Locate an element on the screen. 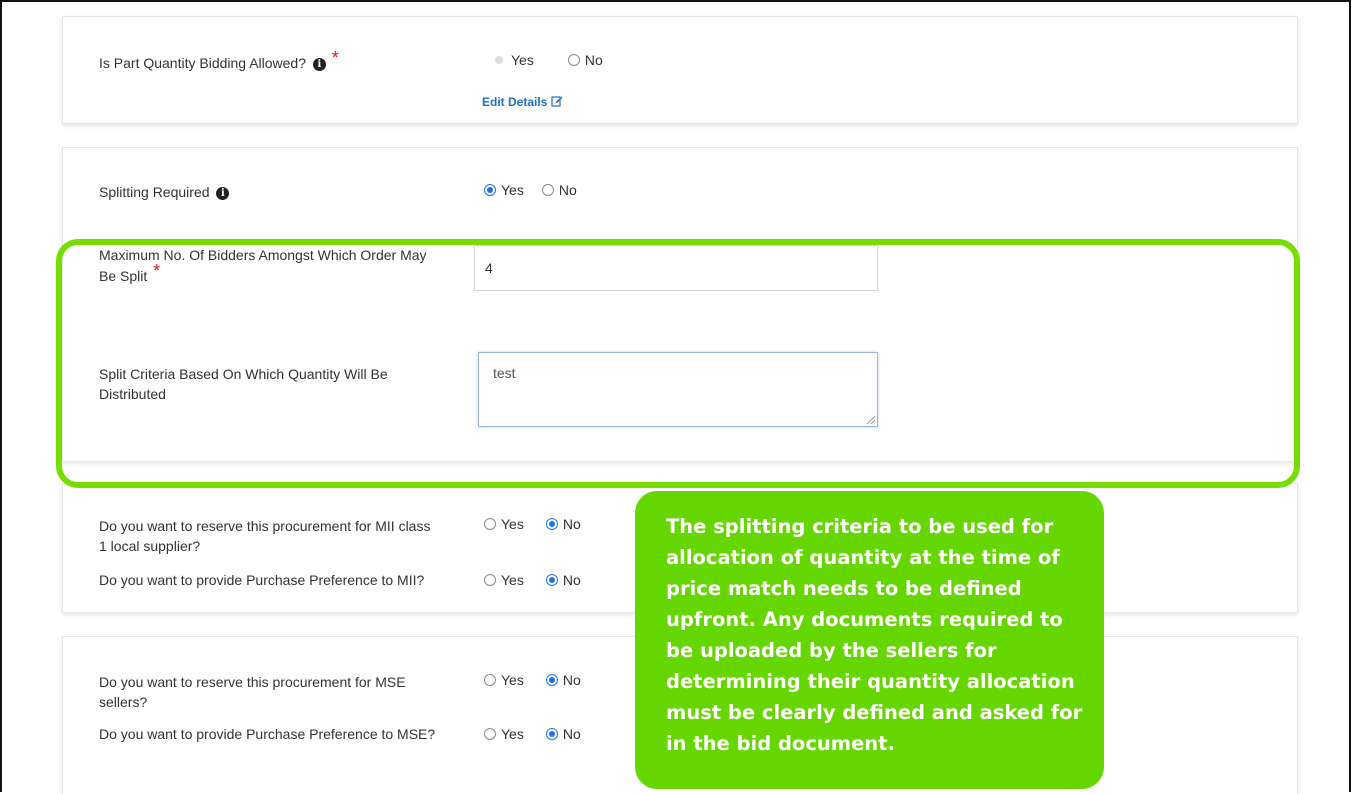 This screenshot has width=1353, height=794. part-quantity-radio-group: Yes No is located at coordinates (559, 60).